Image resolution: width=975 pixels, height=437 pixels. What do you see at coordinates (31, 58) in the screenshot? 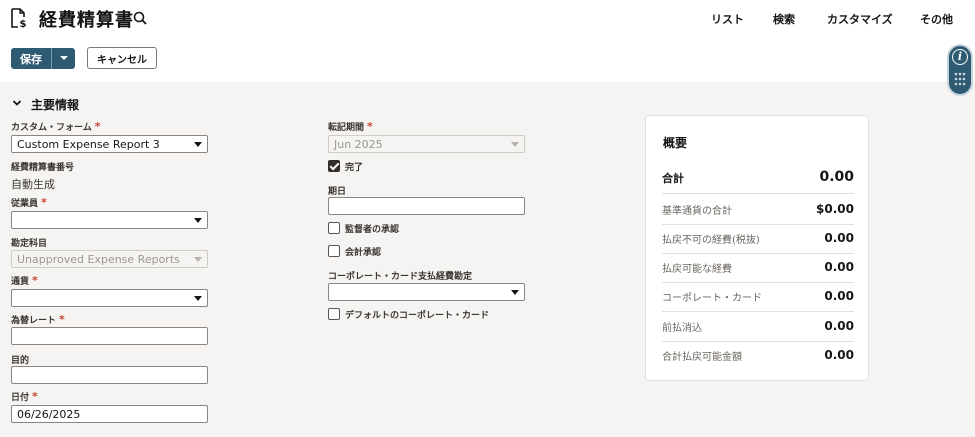
I see `save-button: 保存` at bounding box center [31, 58].